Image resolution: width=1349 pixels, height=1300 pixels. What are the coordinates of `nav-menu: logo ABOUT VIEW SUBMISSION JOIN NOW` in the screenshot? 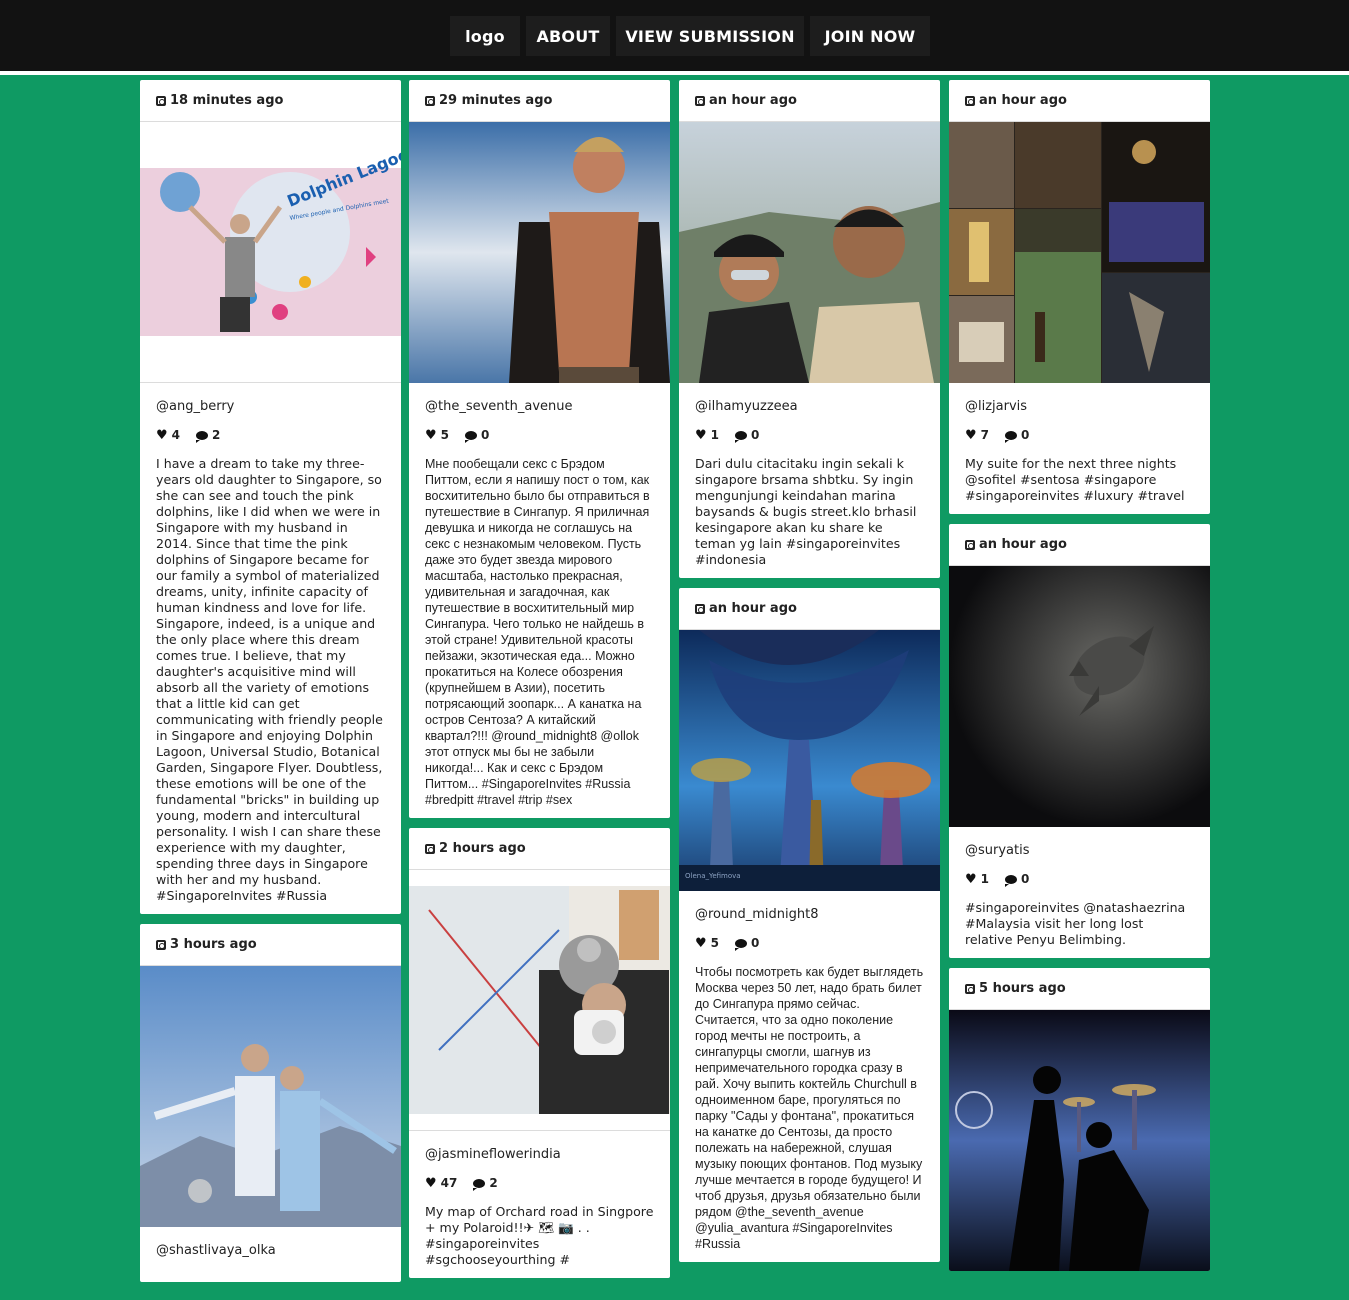 It's located at (690, 36).